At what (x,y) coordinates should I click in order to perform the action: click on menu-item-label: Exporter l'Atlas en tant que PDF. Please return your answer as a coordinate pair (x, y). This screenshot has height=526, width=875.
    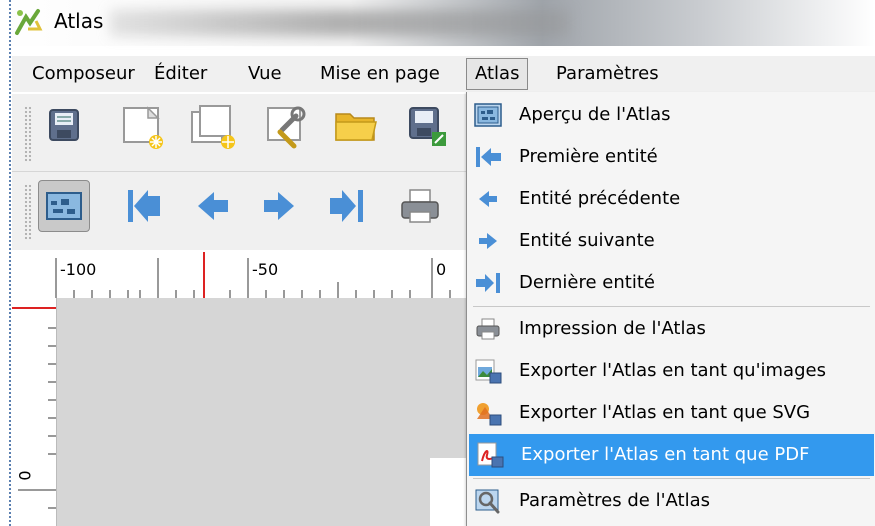
    Looking at the image, I should click on (665, 454).